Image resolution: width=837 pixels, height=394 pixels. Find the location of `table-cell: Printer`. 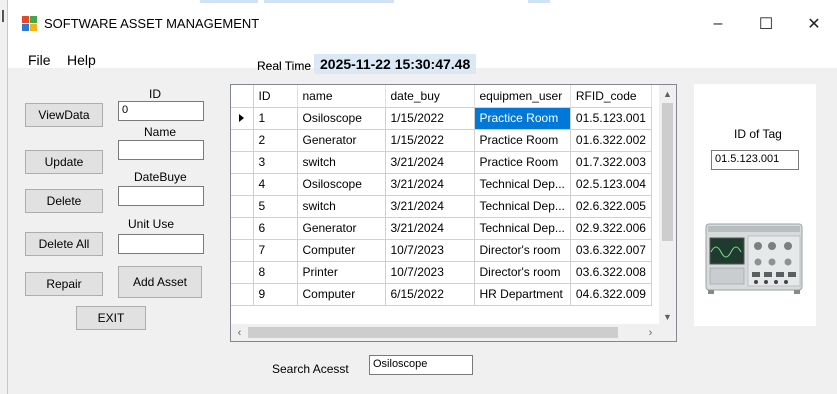

table-cell: Printer is located at coordinates (341, 272).